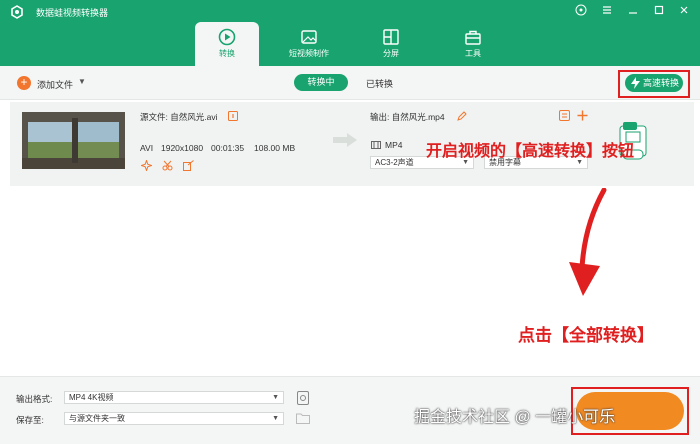 The image size is (700, 444). Describe the element at coordinates (607, 11) in the screenshot. I see `menu-icon` at that location.